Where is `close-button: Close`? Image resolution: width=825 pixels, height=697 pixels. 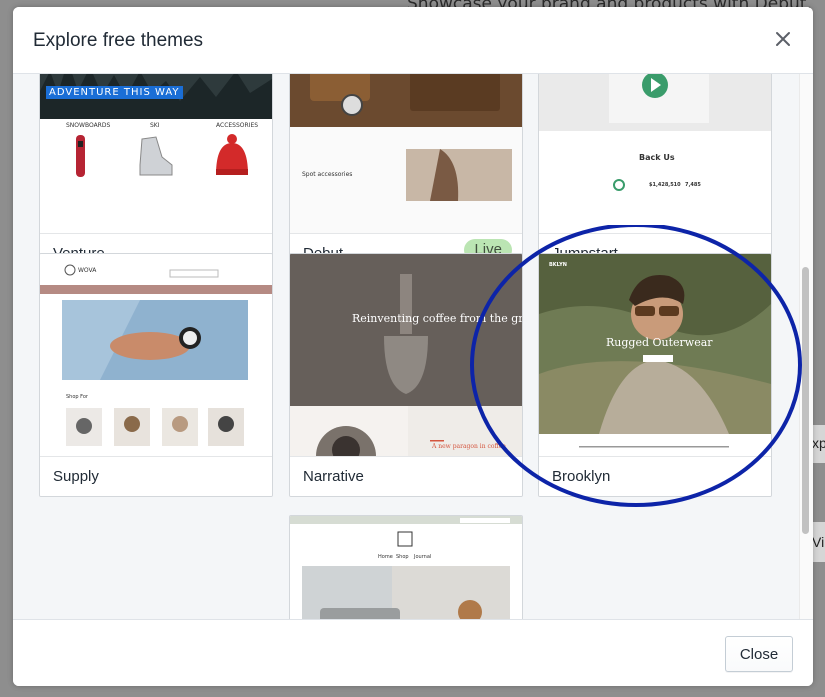 close-button: Close is located at coordinates (759, 654).